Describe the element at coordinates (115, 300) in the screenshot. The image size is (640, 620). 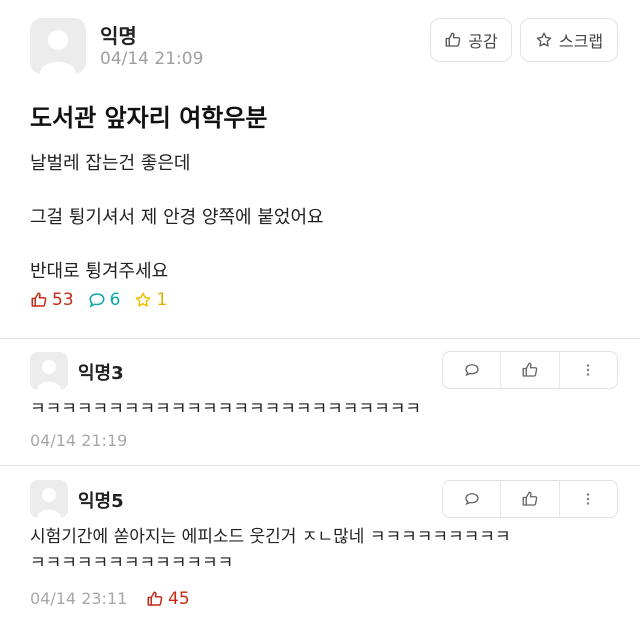
I see `comment-count-value: 6` at that location.